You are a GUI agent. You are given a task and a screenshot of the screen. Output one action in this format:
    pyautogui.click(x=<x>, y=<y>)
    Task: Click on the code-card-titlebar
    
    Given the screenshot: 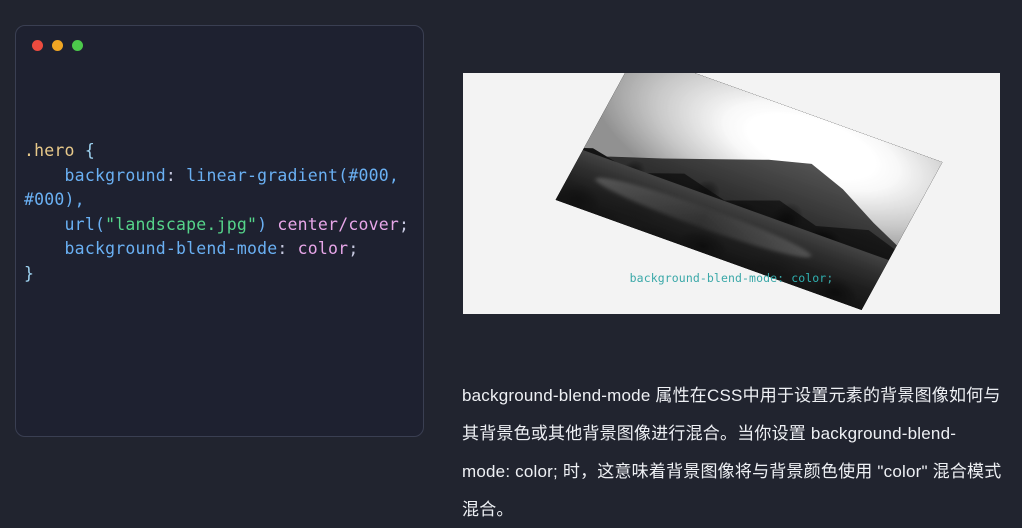 What is the action you would take?
    pyautogui.click(x=57, y=45)
    